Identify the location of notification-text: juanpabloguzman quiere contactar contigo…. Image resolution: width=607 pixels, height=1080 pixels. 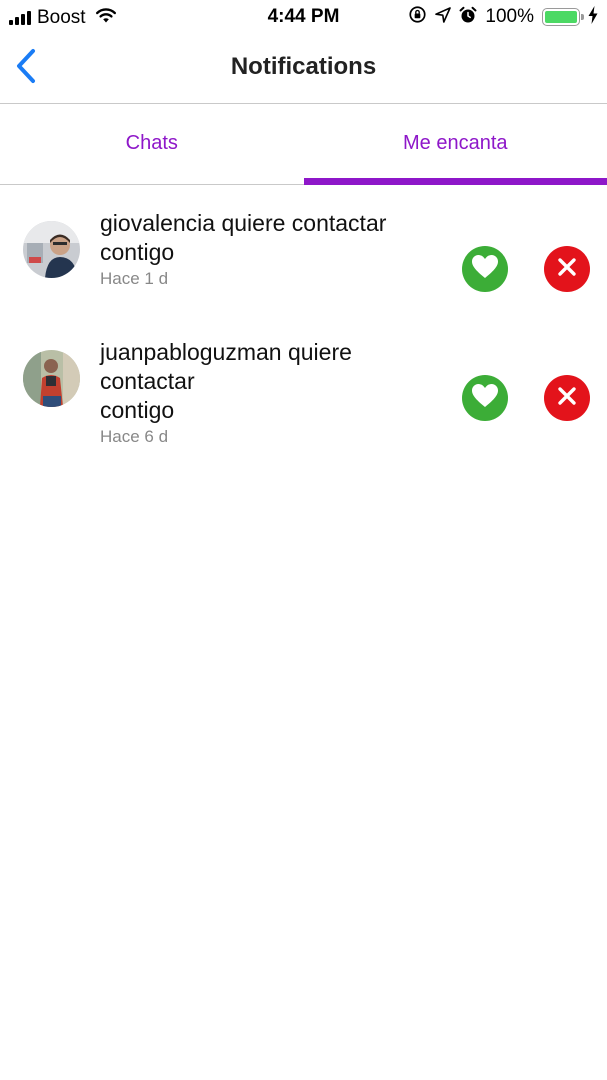
(275, 392).